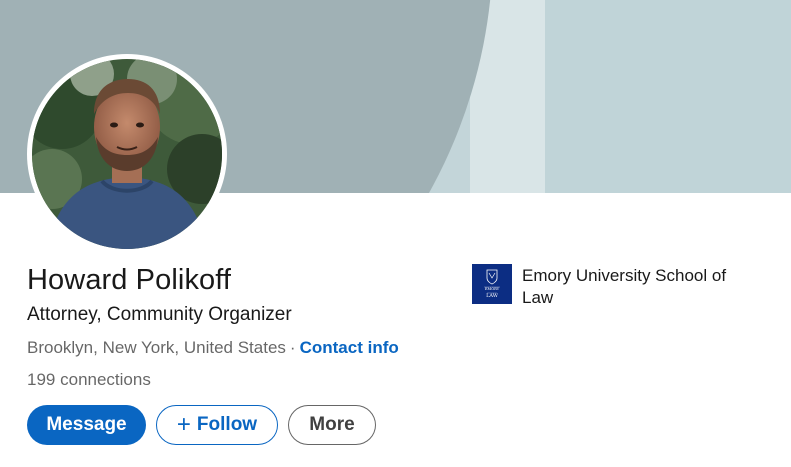 Image resolution: width=791 pixels, height=467 pixels. What do you see at coordinates (668, 96) in the screenshot?
I see `cover-band-right` at bounding box center [668, 96].